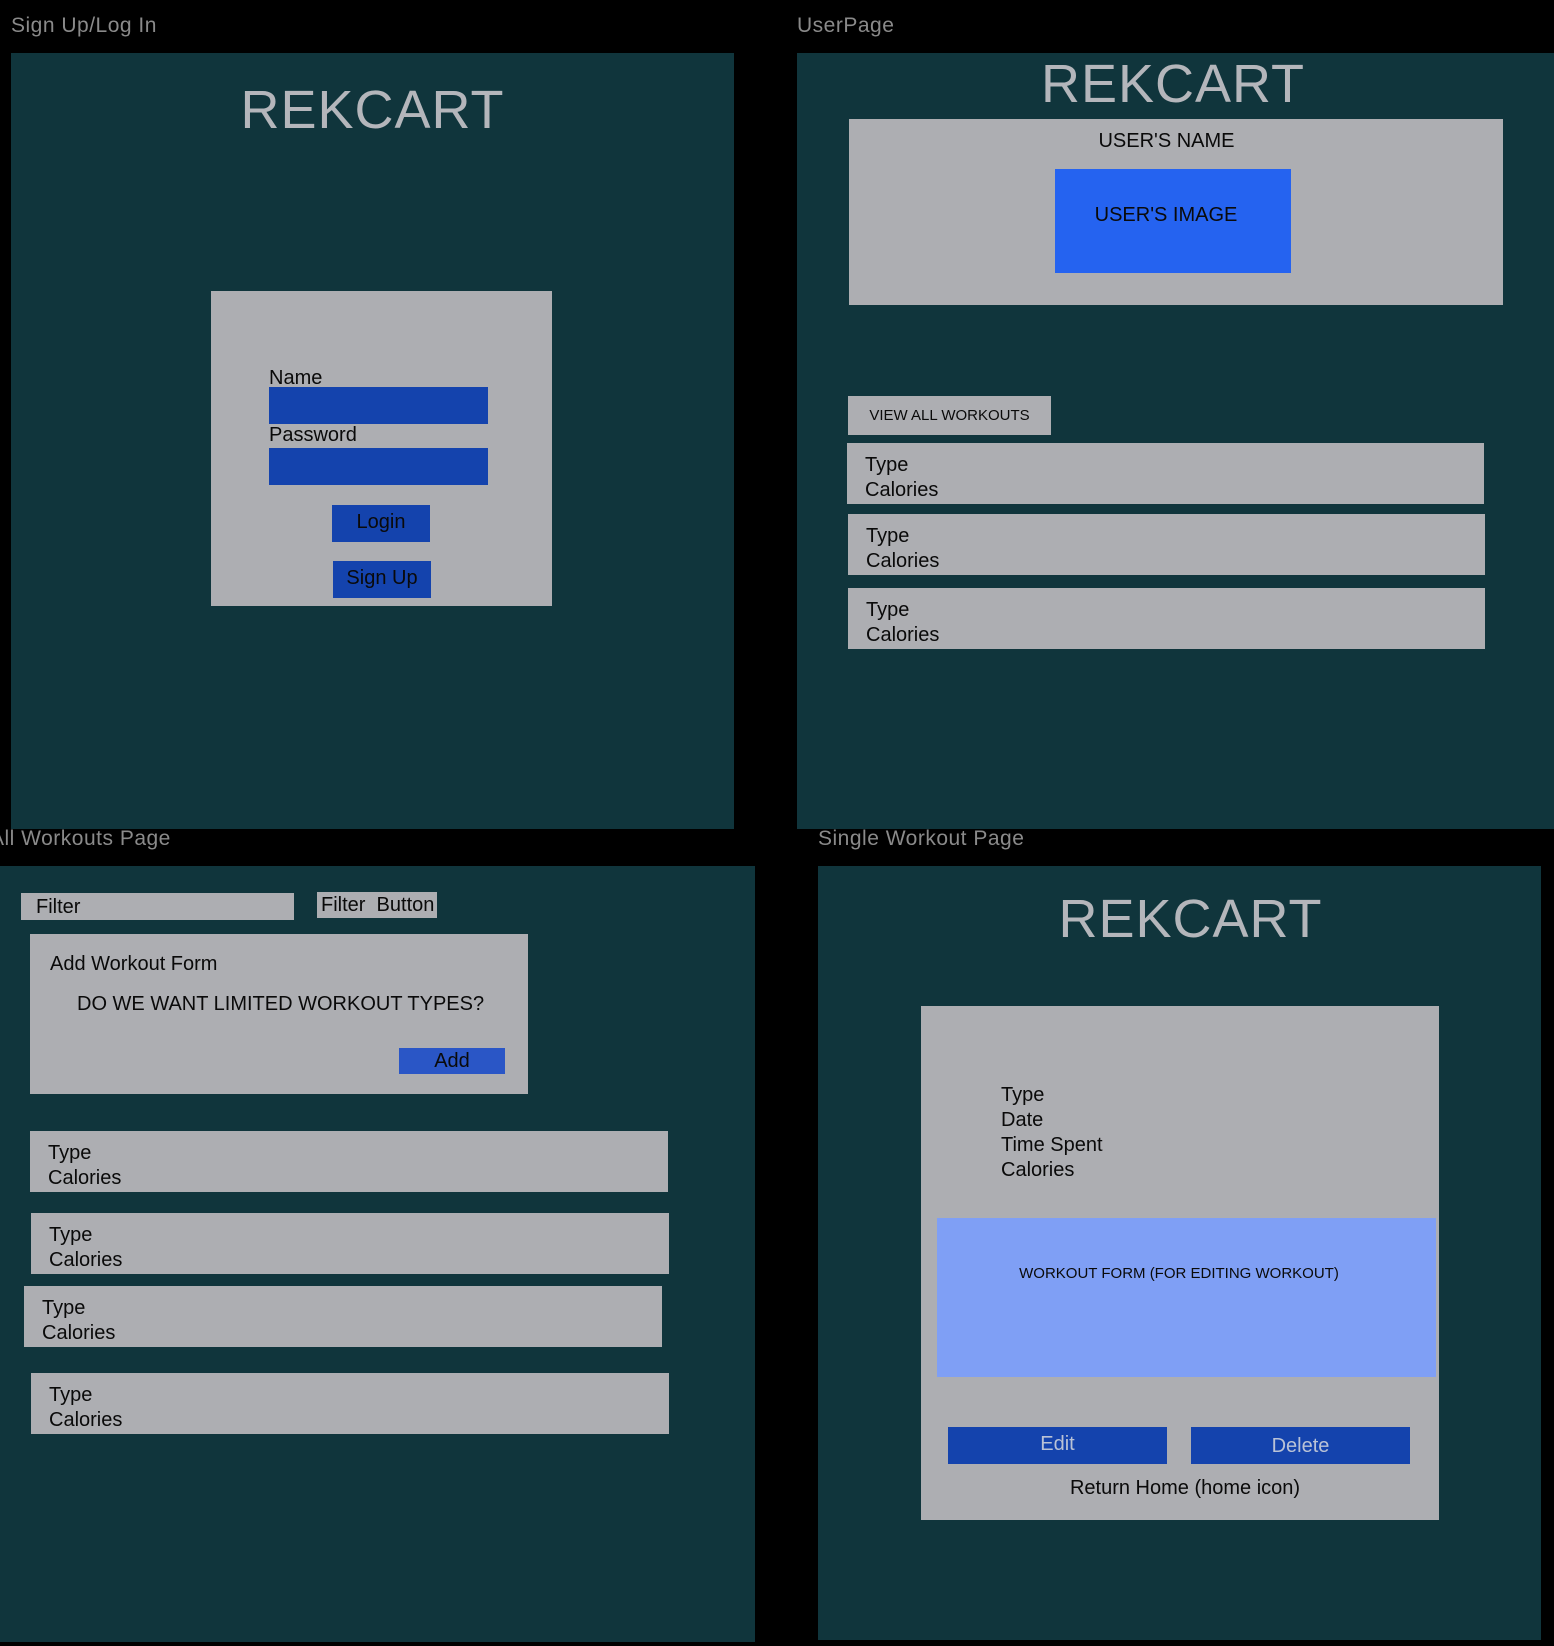 The height and width of the screenshot is (1646, 1554). What do you see at coordinates (949, 415) in the screenshot?
I see `view-all-workouts-button: VIEW ALL WORKOUTS` at bounding box center [949, 415].